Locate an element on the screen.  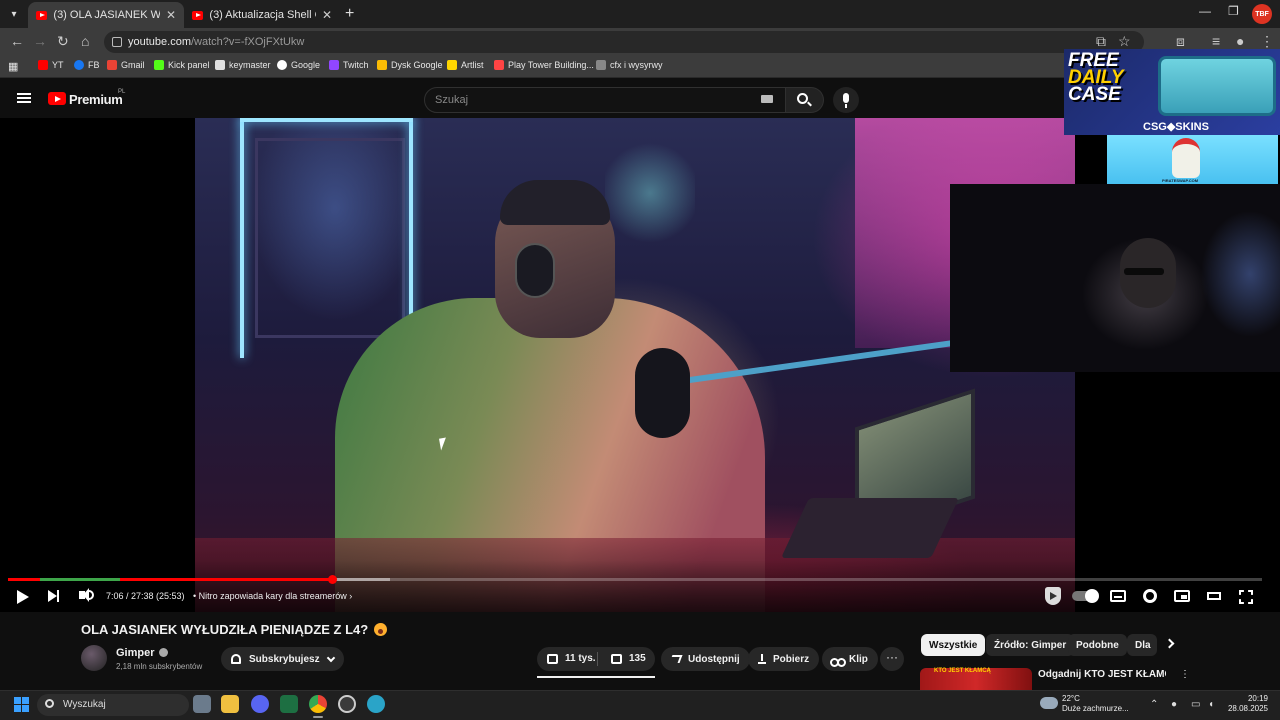
recommended-thumbnail-text: KTO JEST KŁAMCĄ is located at coordinates (962, 671).